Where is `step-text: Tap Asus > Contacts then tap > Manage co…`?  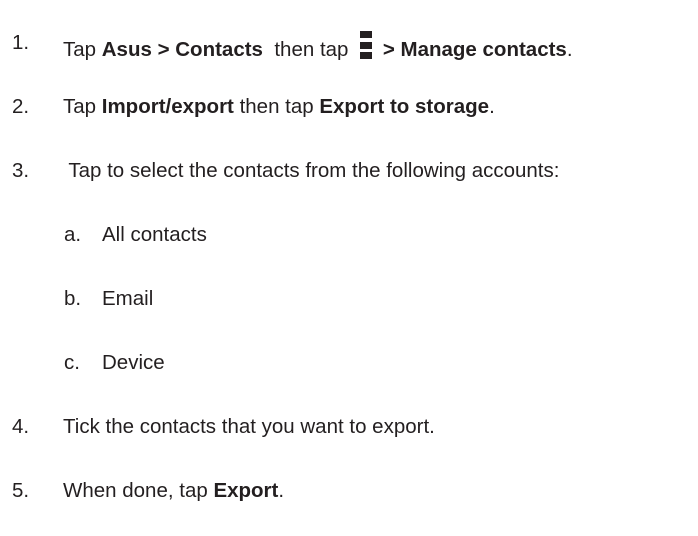
step-text: Tap Asus > Contacts then tap > Manage co… is located at coordinates (318, 46).